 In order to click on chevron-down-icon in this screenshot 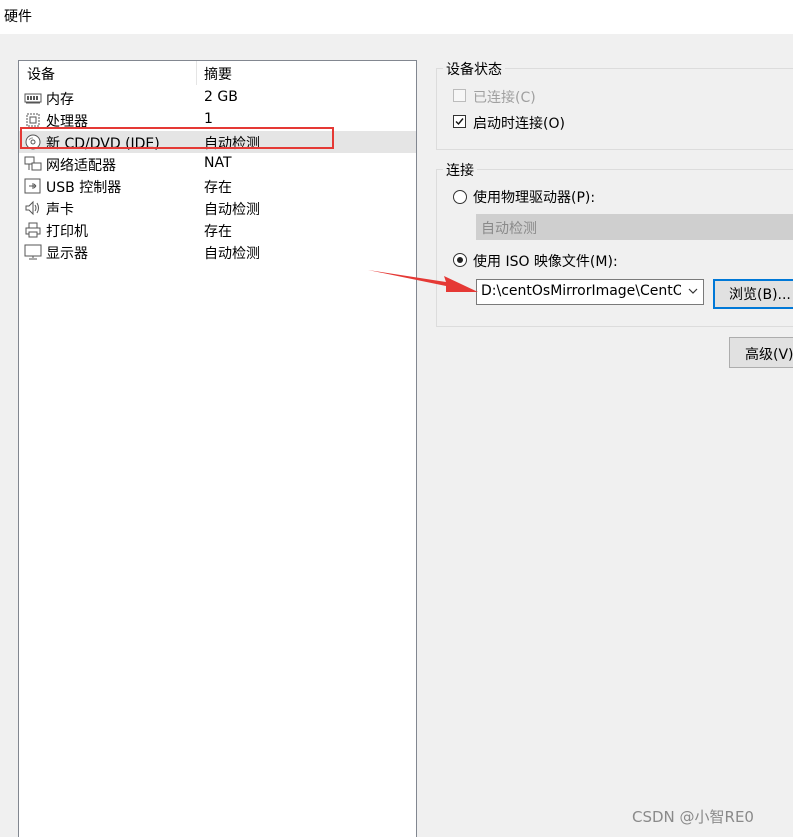, I will do `click(693, 293)`.